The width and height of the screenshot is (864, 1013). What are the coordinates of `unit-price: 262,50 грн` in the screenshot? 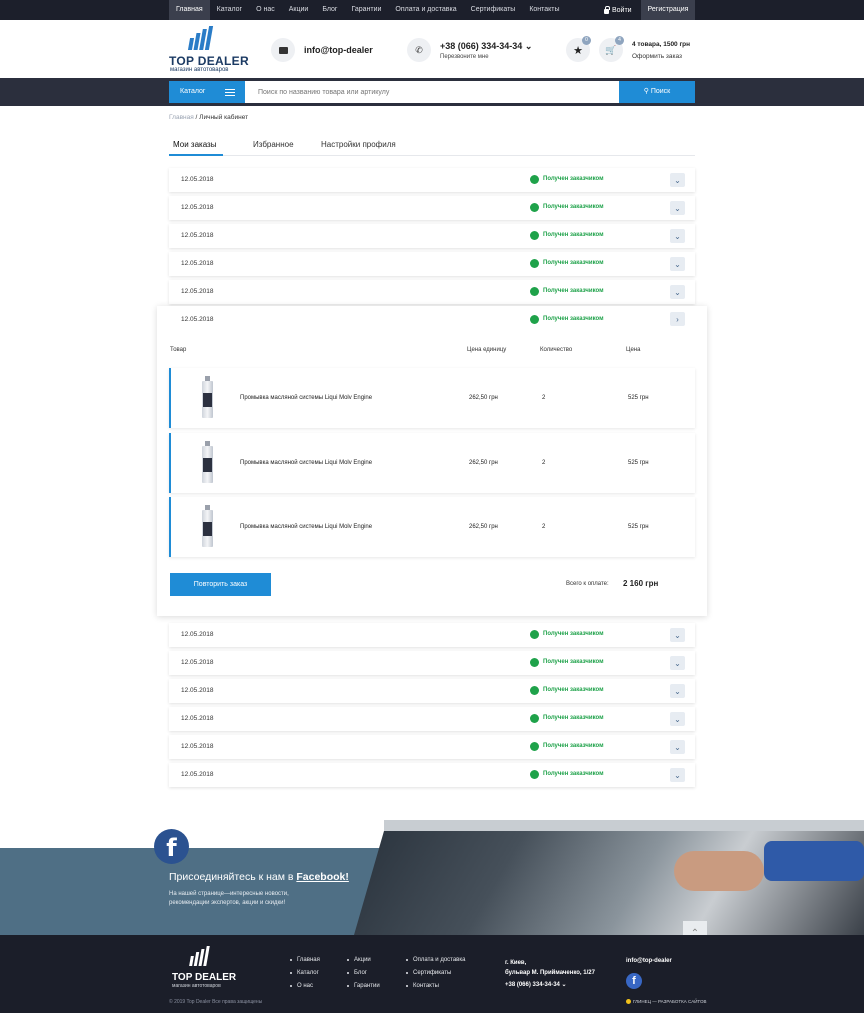 It's located at (483, 463).